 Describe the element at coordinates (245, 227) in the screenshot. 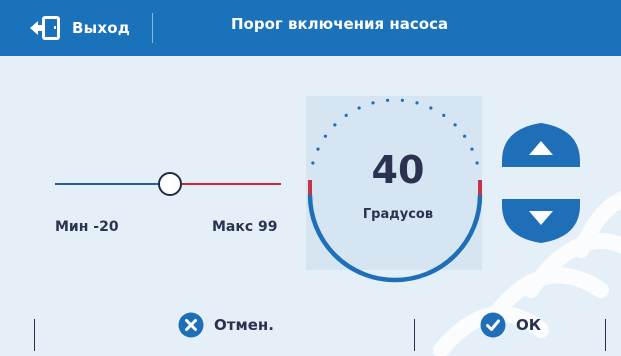

I see `slider-max-label: Макс 99` at that location.